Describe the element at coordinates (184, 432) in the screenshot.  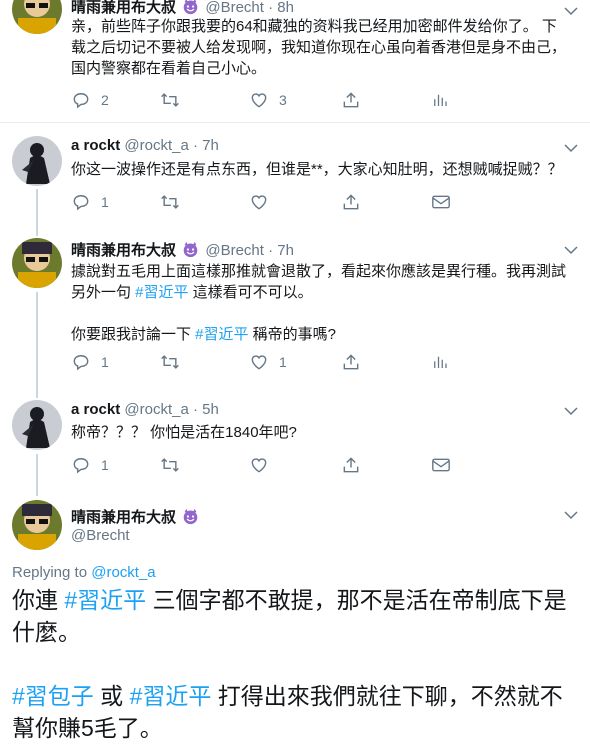
I see `tweet-text: 称帝？？？ 你怕是活在1840年吧?` at that location.